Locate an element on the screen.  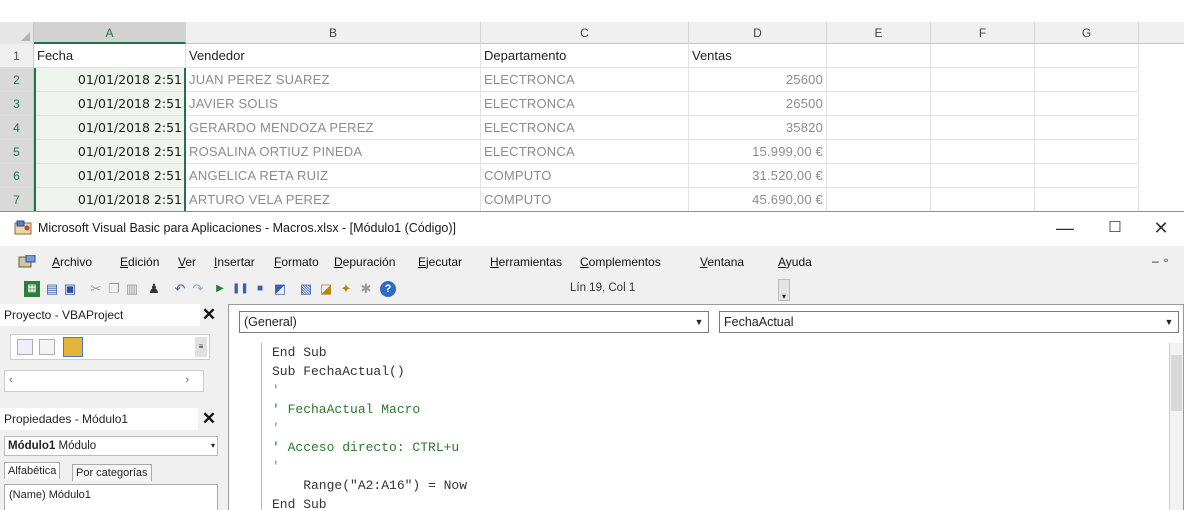
paste-icon: ▥ is located at coordinates (132, 289).